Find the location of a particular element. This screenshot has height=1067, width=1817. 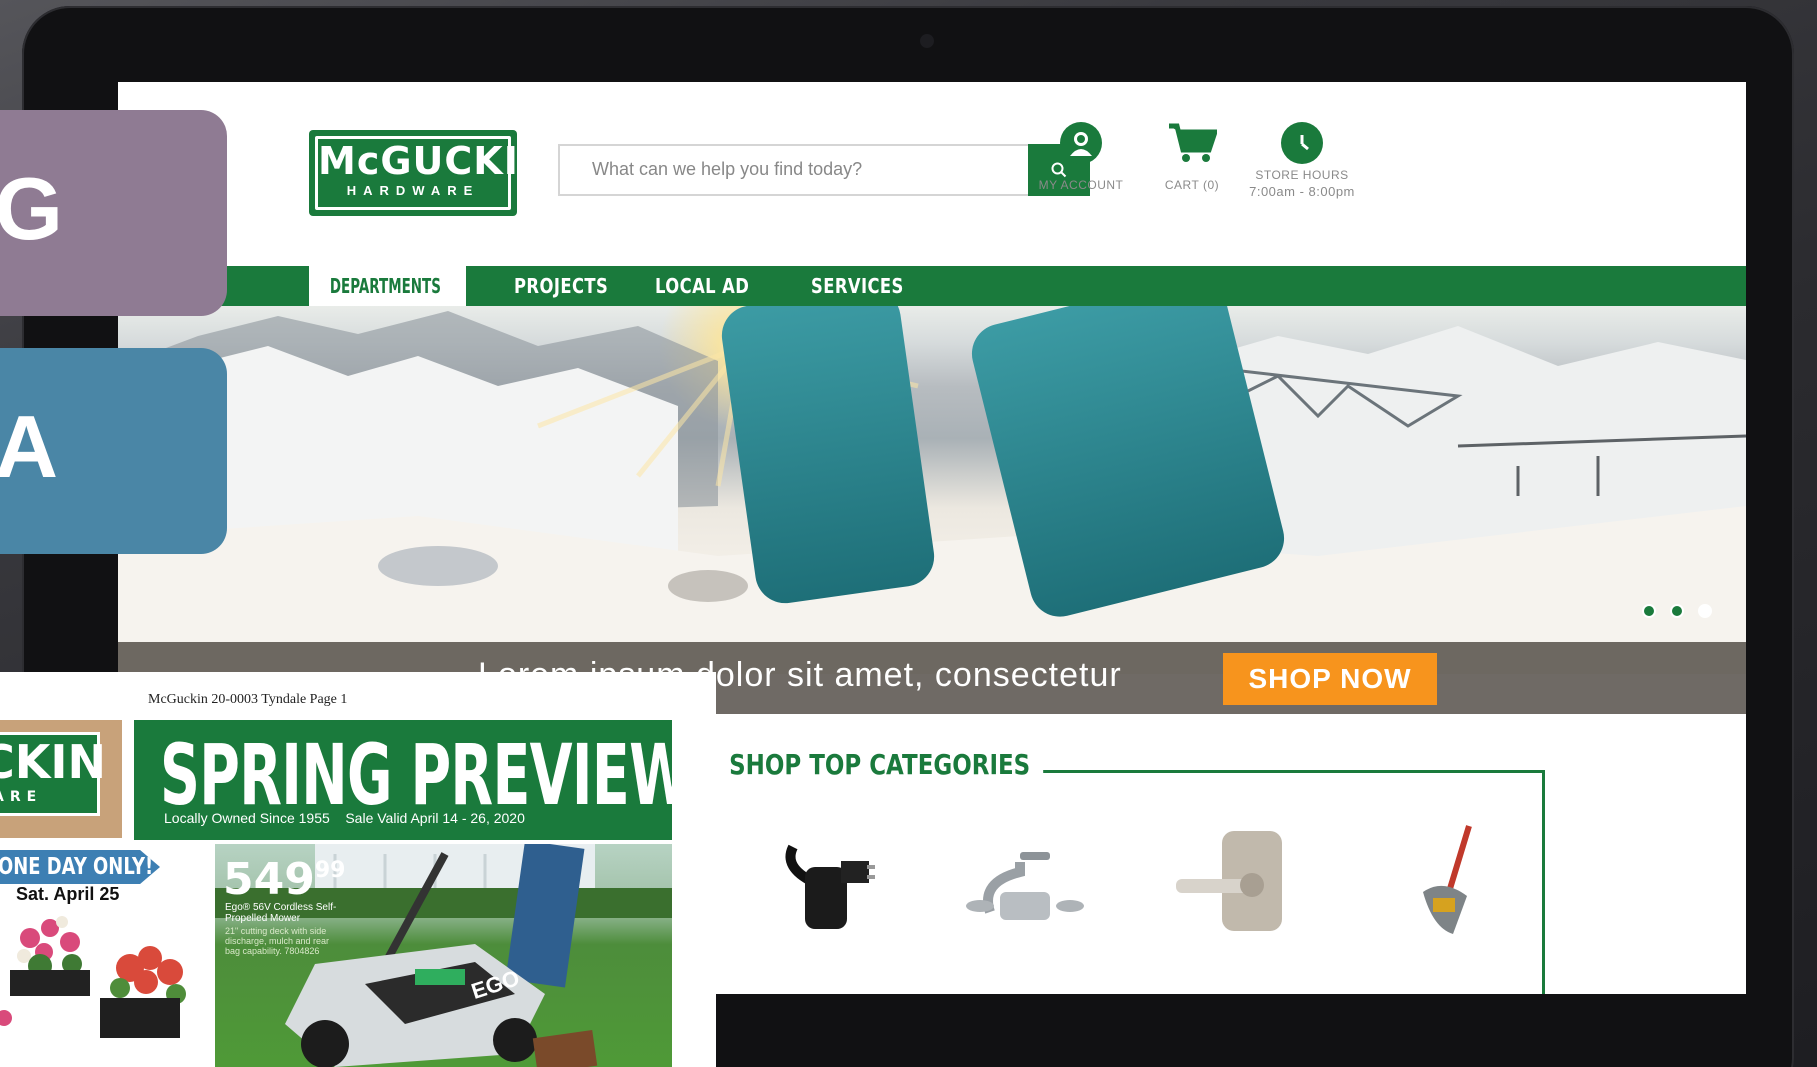

flyer-caption: McGuckin 20-0003 Tyndale Page 1 is located at coordinates (248, 699).